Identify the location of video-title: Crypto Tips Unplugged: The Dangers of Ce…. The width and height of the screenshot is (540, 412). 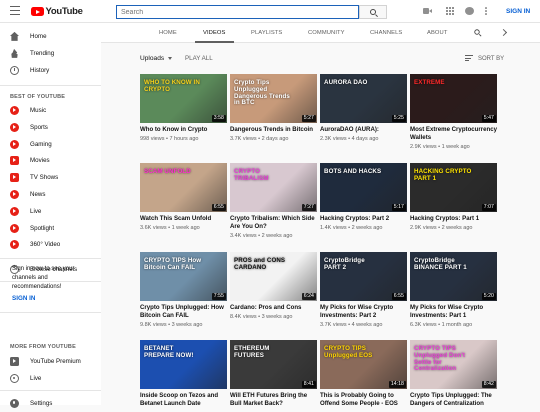
(454, 400).